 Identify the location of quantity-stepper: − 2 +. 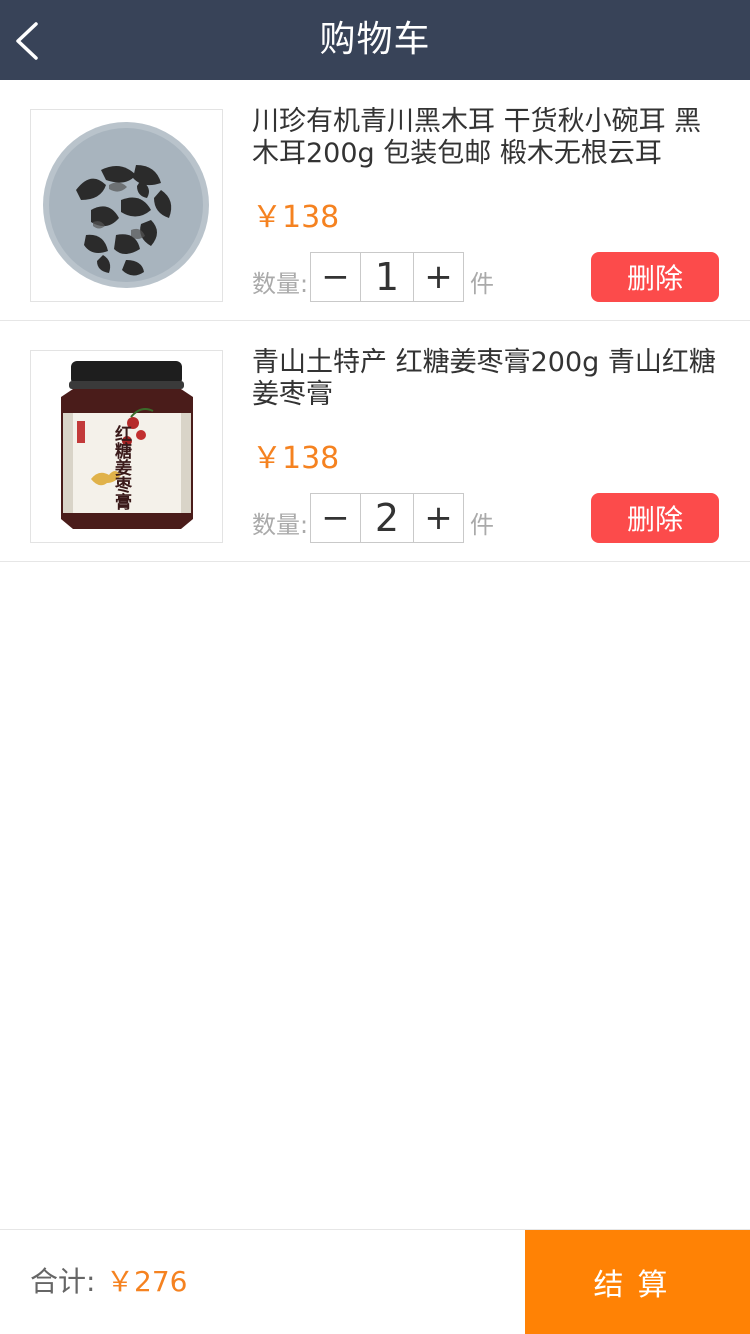
(387, 518).